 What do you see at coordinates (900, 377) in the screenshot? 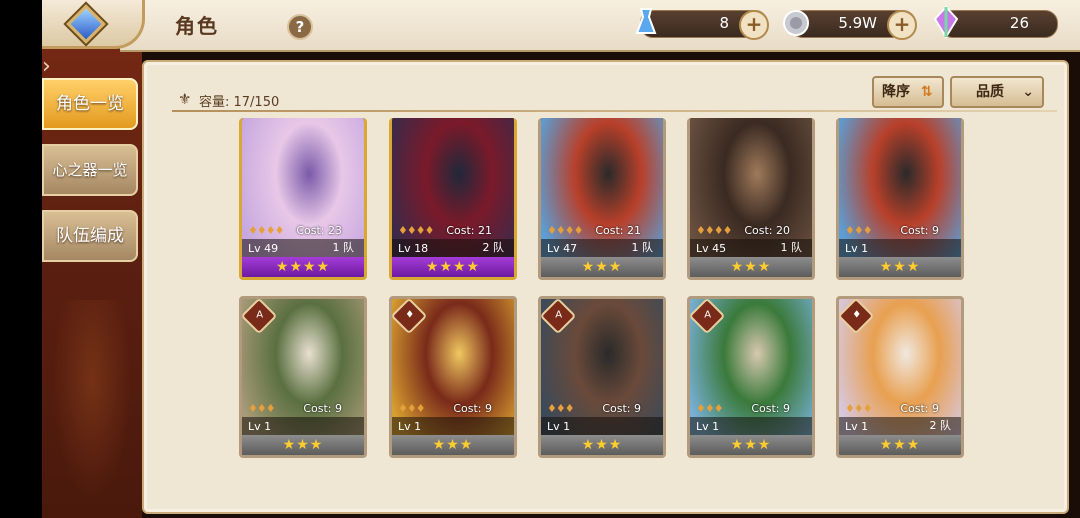
I see `character-card: ♦ ♦♦♦ Cost: 9 Lv 12 队 ★★★` at bounding box center [900, 377].